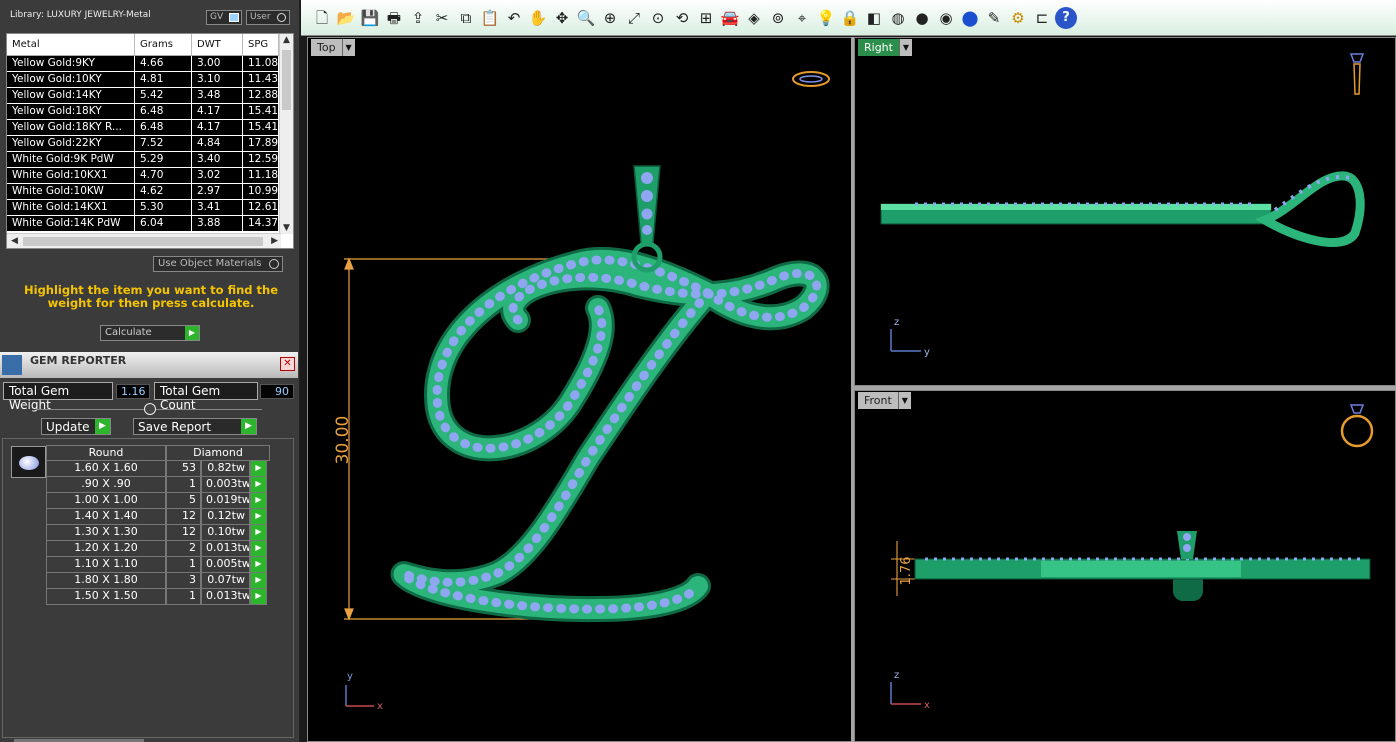  What do you see at coordinates (286, 40) in the screenshot?
I see `scroll-up-icon: ▲` at bounding box center [286, 40].